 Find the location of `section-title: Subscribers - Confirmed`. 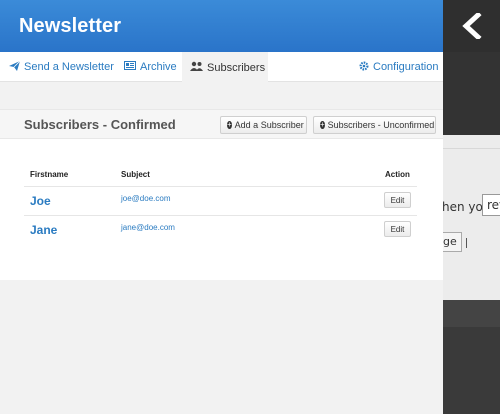

section-title: Subscribers - Confirmed is located at coordinates (100, 124).